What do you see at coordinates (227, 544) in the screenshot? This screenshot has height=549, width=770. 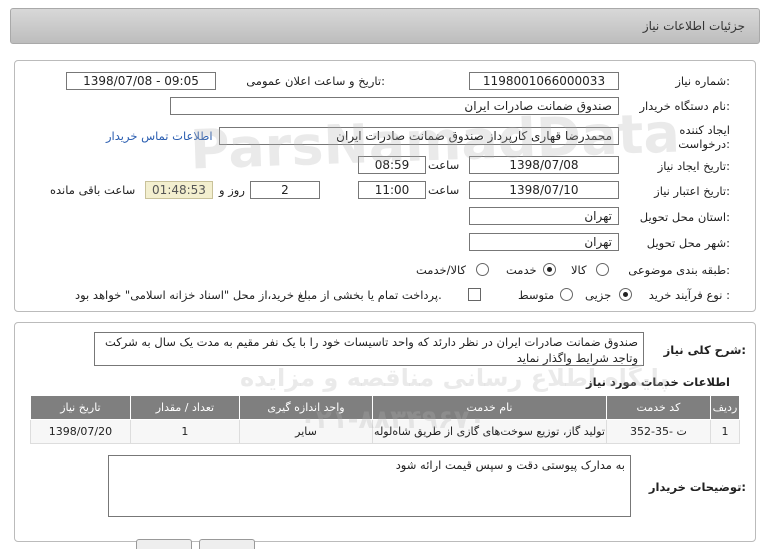 I see `bottom-button-right` at bounding box center [227, 544].